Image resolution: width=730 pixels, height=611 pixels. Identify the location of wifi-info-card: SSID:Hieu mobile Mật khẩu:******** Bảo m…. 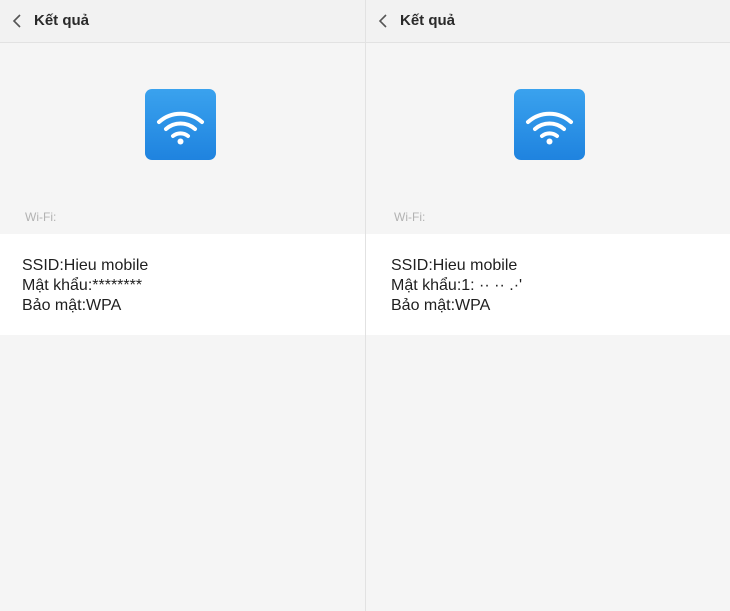
(182, 284).